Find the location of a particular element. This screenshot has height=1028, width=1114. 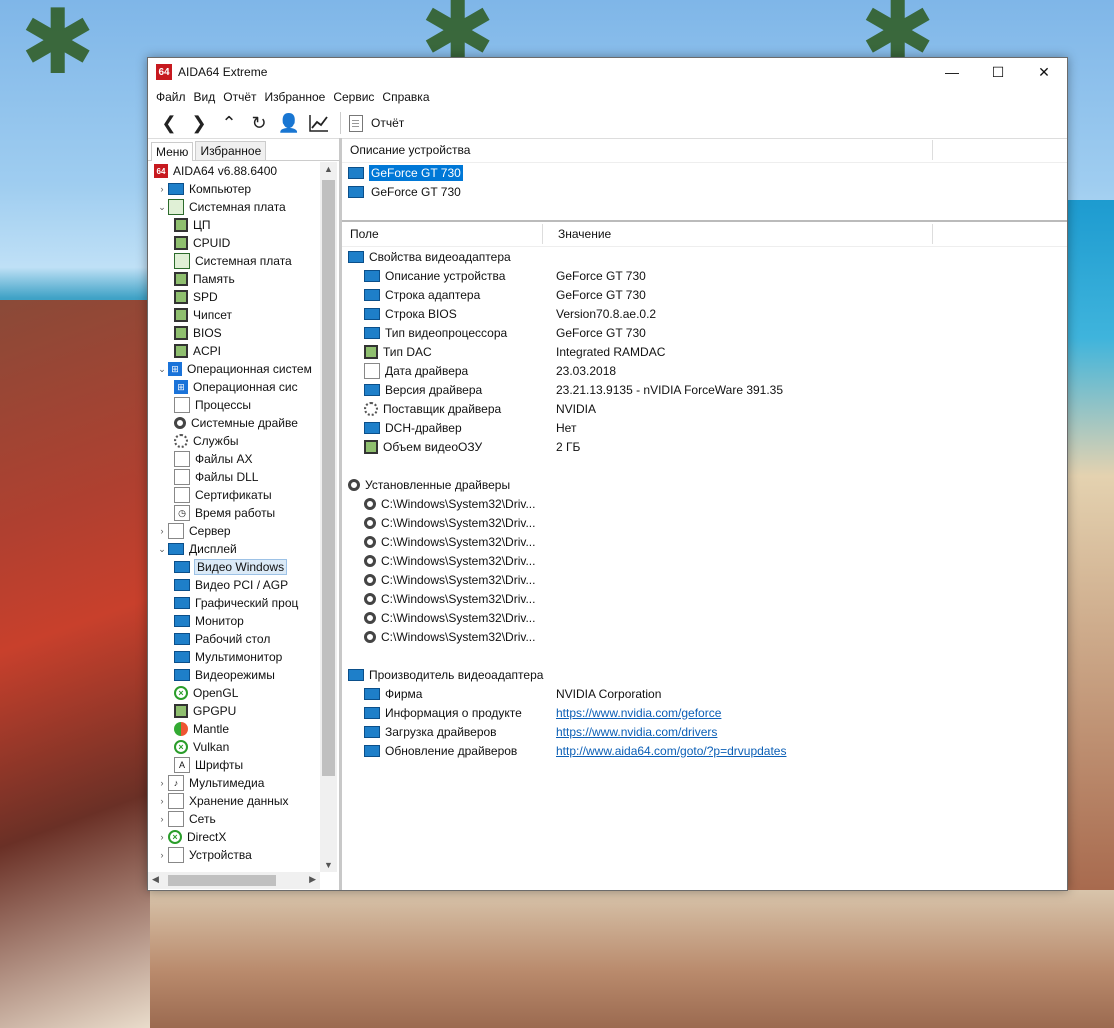

tree-horizontal-scrollbar: ◀ ▶ is located at coordinates (234, 880).